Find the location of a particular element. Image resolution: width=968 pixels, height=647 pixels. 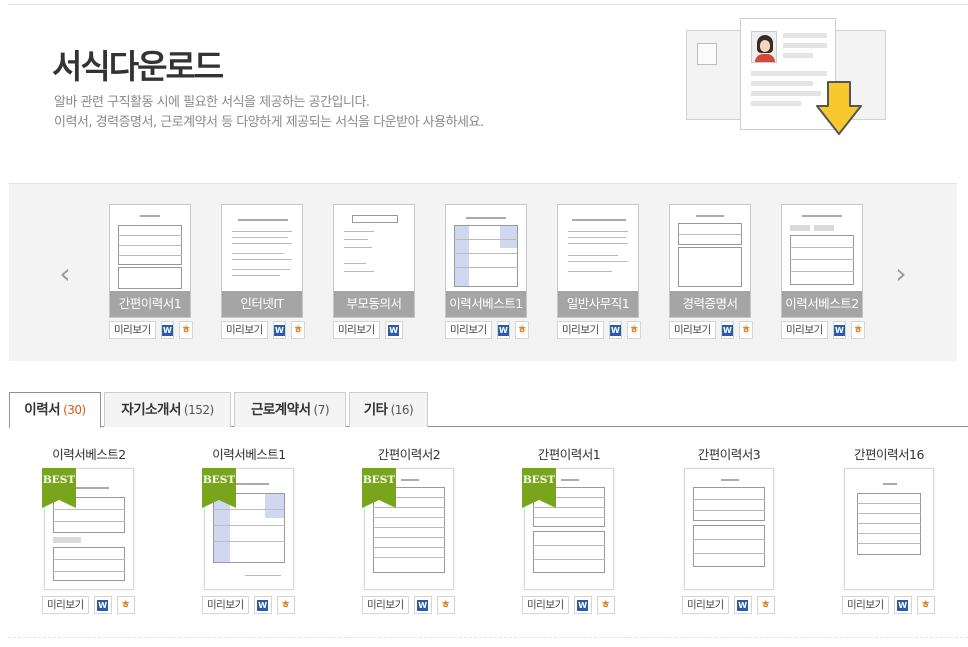

form-label: 경력증명서 is located at coordinates (710, 304).